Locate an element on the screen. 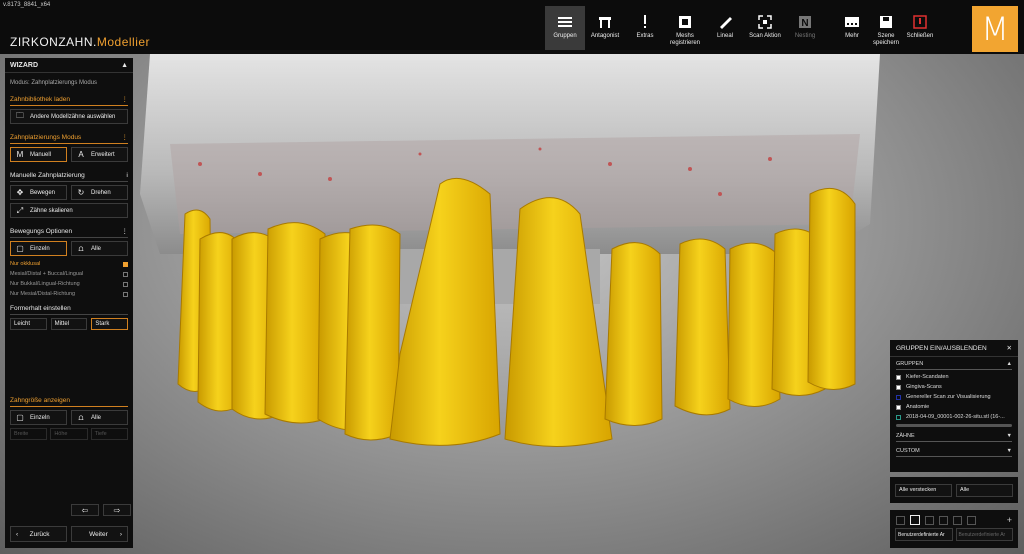 The width and height of the screenshot is (1024, 554). toolbar-label: Schließen is located at coordinates (920, 36).